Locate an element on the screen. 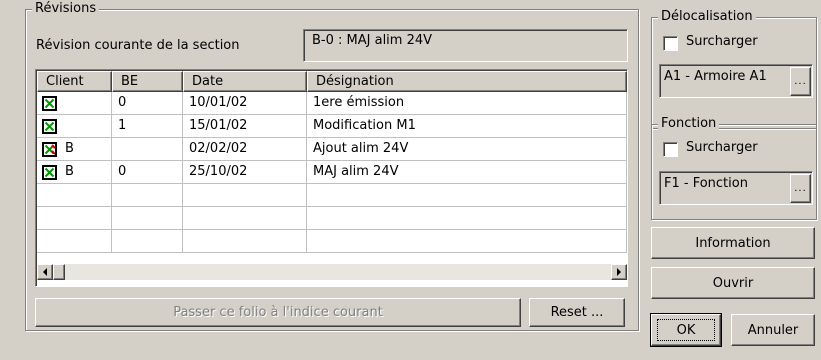  table-row: B 02/02/02 Ajout alim 24V is located at coordinates (332, 149).